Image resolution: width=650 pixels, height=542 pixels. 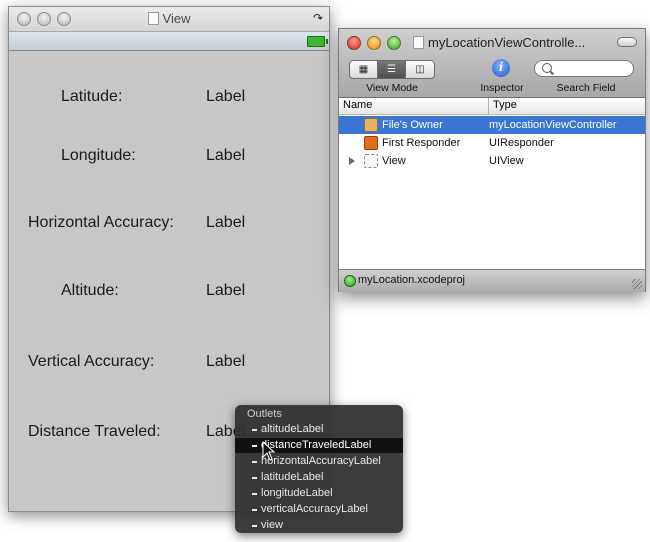 What do you see at coordinates (371, 143) in the screenshot?
I see `first-responder-icon` at bounding box center [371, 143].